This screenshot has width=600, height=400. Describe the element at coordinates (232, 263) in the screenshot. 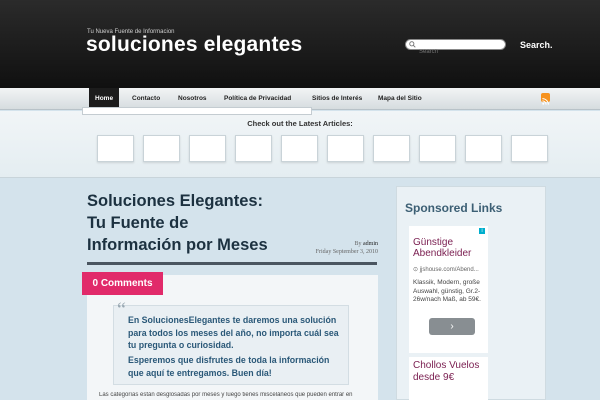

I see `title-divider` at that location.